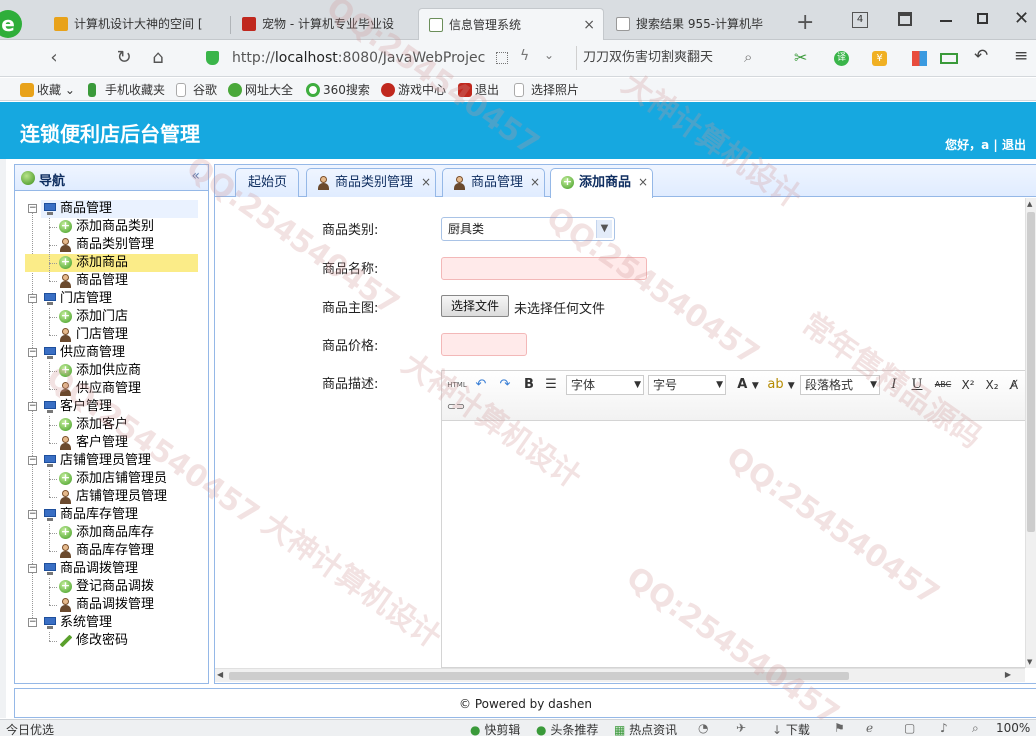 The width and height of the screenshot is (1036, 738). Describe the element at coordinates (119, 461) in the screenshot. I see `nav-group: 店铺管理员管理` at that location.